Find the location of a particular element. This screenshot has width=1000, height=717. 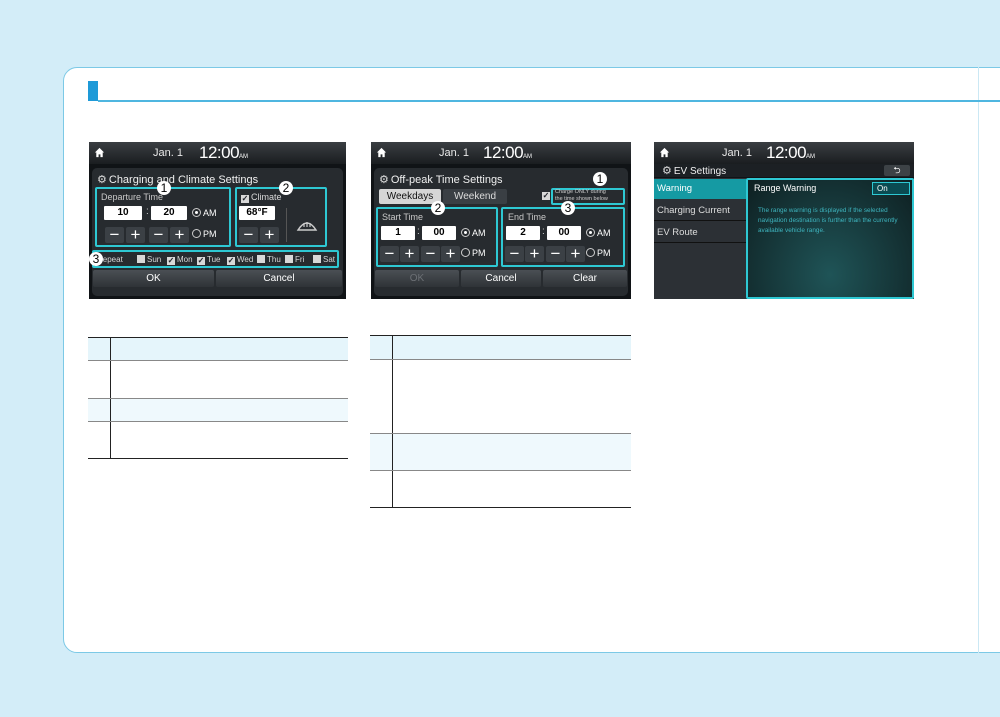

menu-item-warning: Warning is located at coordinates (700, 189).